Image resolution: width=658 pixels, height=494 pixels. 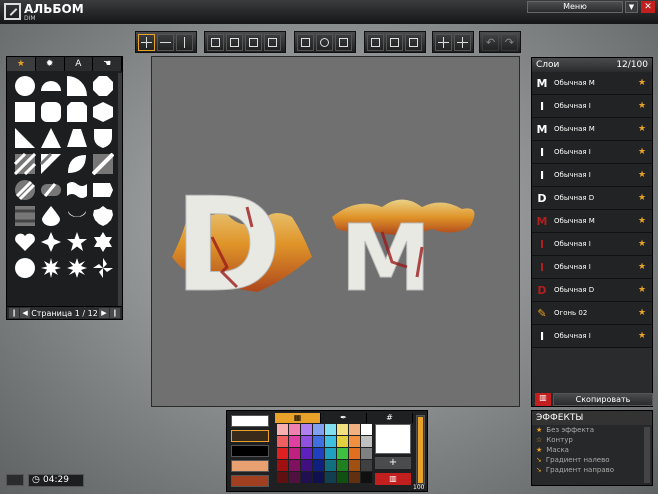 I want to click on banner-shape, so click(x=103, y=190).